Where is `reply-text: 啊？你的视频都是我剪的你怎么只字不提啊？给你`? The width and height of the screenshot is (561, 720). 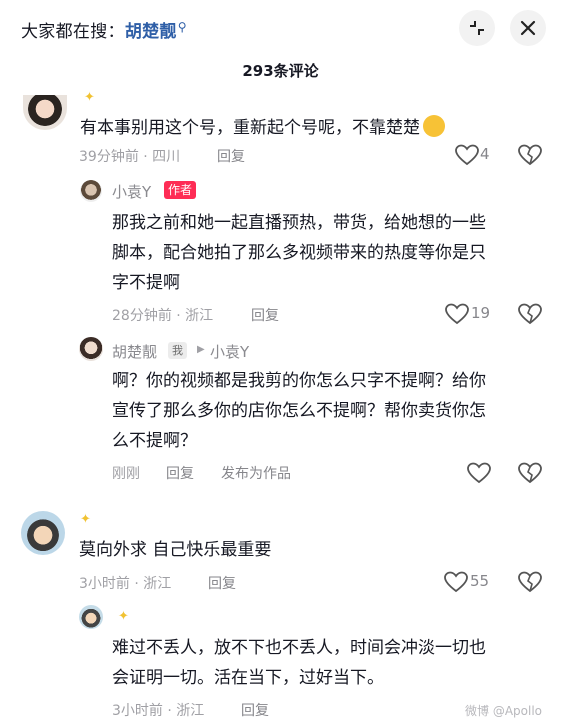 reply-text: 啊？你的视频都是我剪的你怎么只字不提啊？给你 is located at coordinates (299, 381).